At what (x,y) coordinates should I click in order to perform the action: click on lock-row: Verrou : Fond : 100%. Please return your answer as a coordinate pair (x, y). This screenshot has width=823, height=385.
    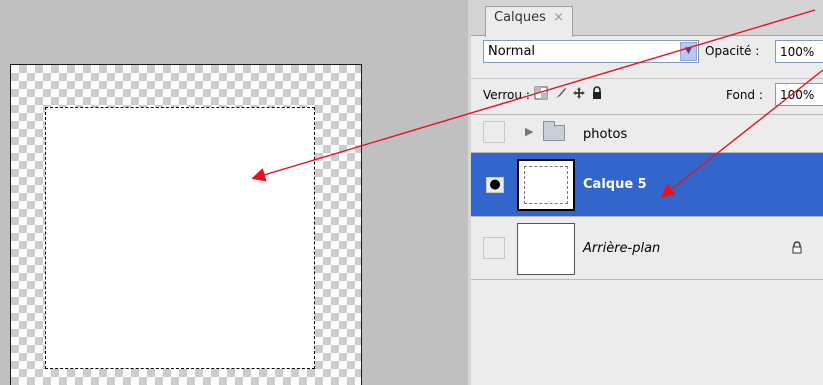
    Looking at the image, I should click on (647, 94).